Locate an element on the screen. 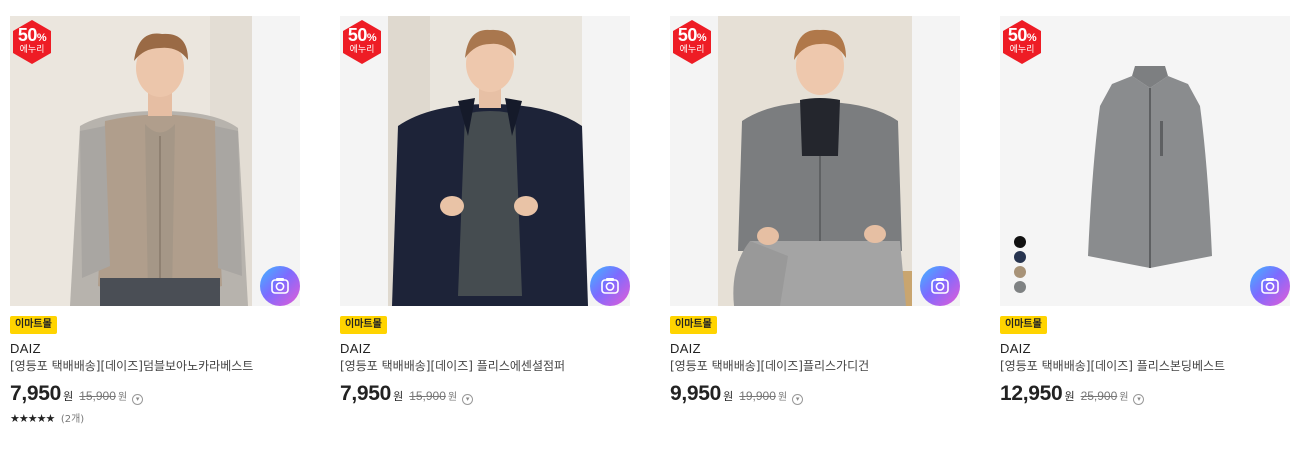 The image size is (1304, 457). sale-price: 12,950 is located at coordinates (1031, 393).